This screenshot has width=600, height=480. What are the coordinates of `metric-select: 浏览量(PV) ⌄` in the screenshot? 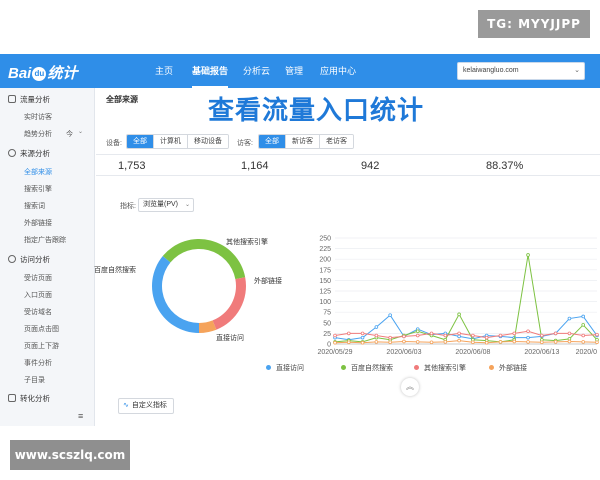 It's located at (166, 205).